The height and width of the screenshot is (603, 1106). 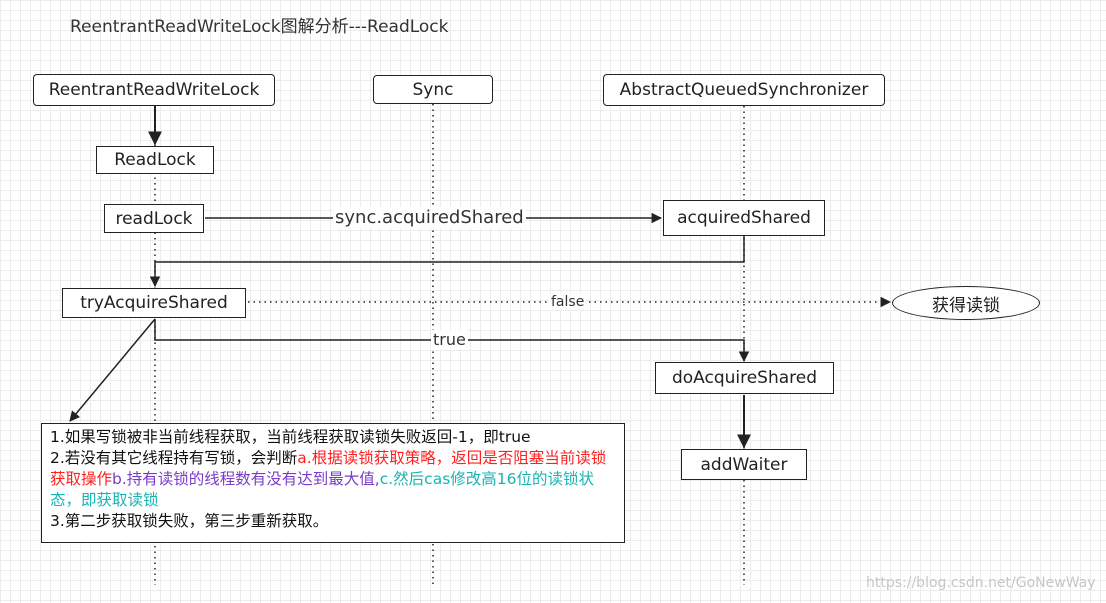 What do you see at coordinates (112, 370) in the screenshot?
I see `arrow-to-note` at bounding box center [112, 370].